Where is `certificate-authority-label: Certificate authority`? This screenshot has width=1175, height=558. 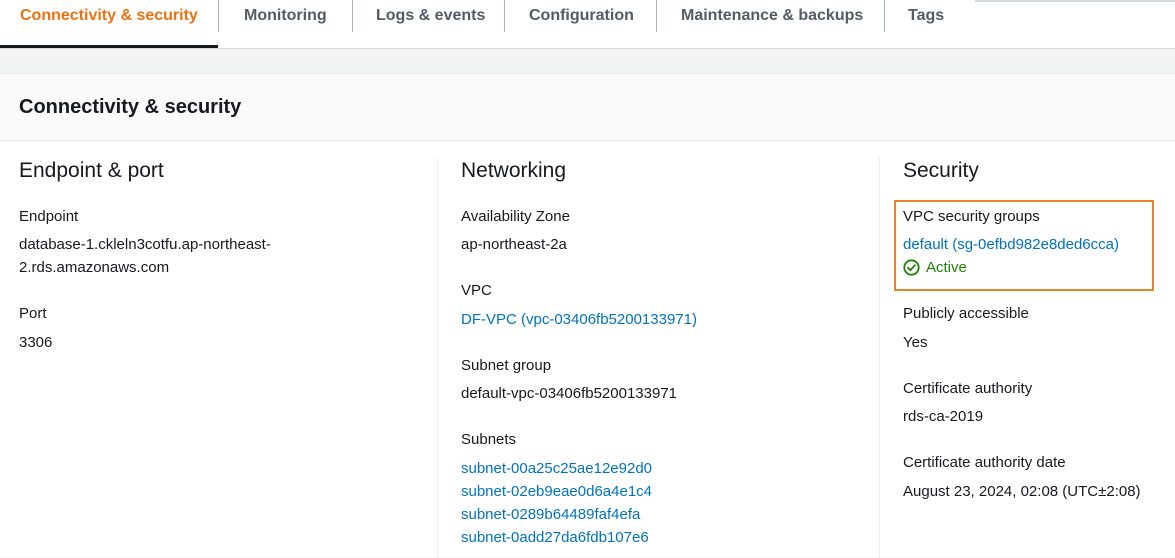
certificate-authority-label: Certificate authority is located at coordinates (968, 388).